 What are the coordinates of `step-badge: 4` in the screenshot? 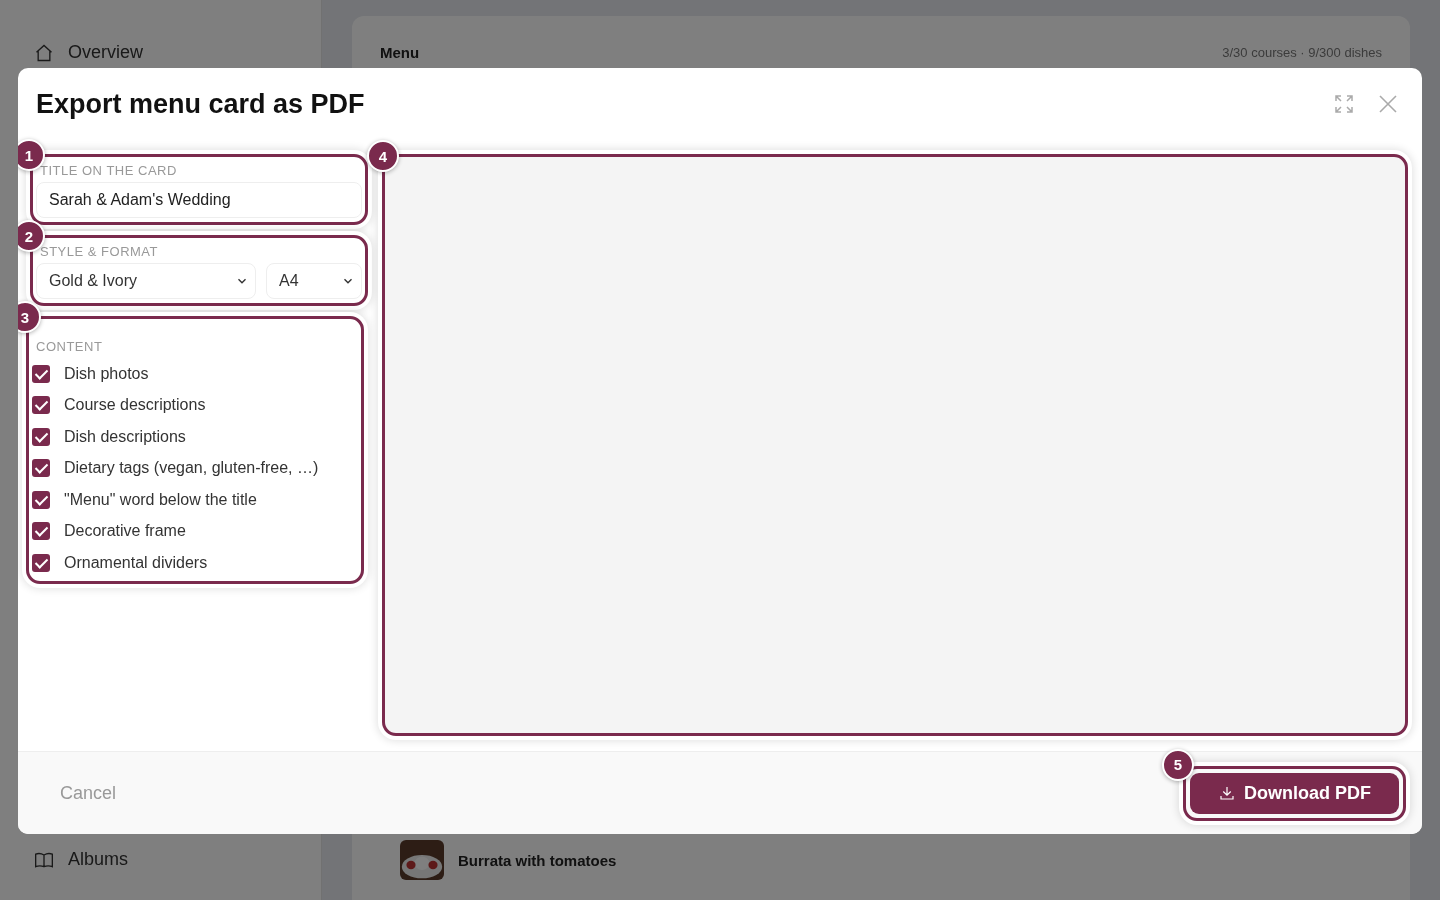 It's located at (383, 156).